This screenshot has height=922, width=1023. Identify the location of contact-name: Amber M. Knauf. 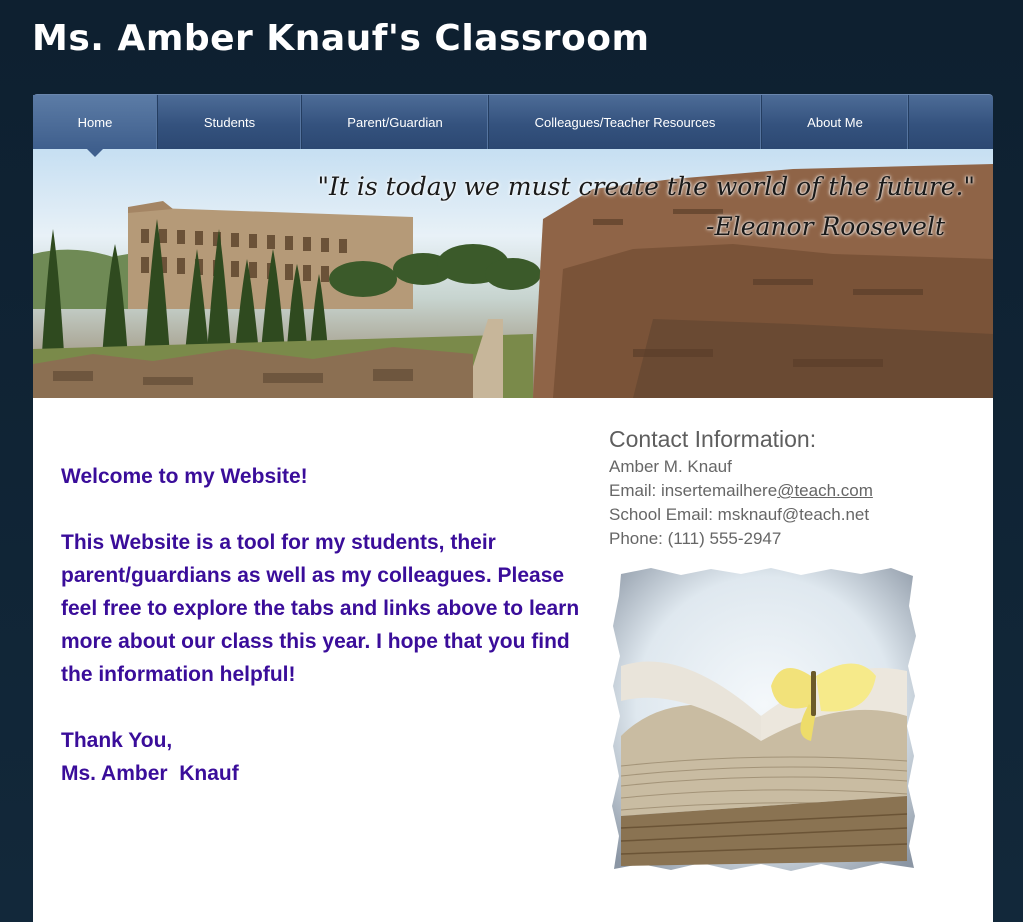
(670, 466).